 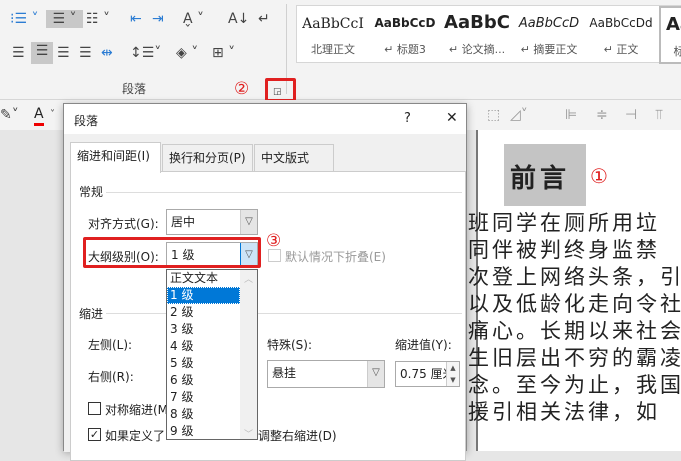 I want to click on paragraph-group-label: 段落, so click(x=134, y=89).